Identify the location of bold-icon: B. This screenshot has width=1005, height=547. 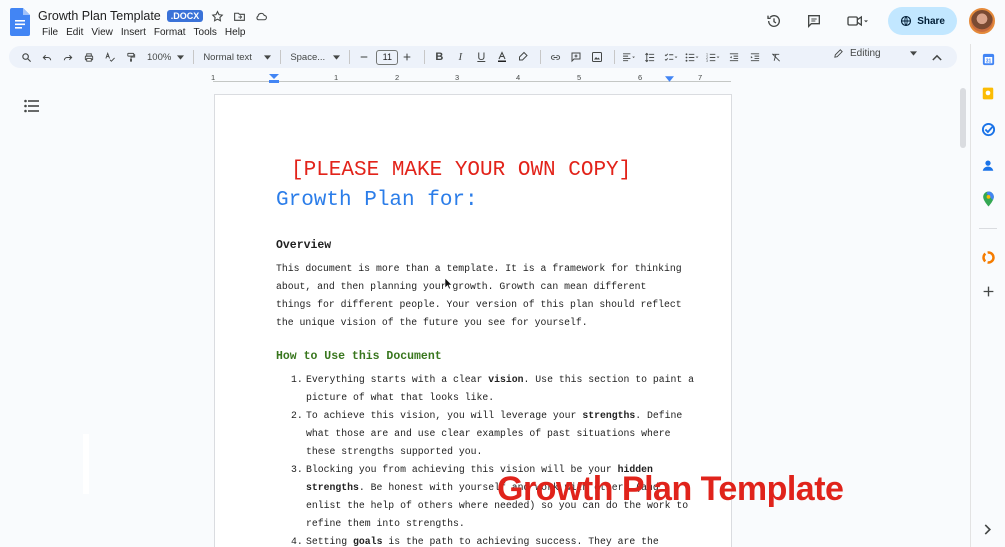
(439, 57).